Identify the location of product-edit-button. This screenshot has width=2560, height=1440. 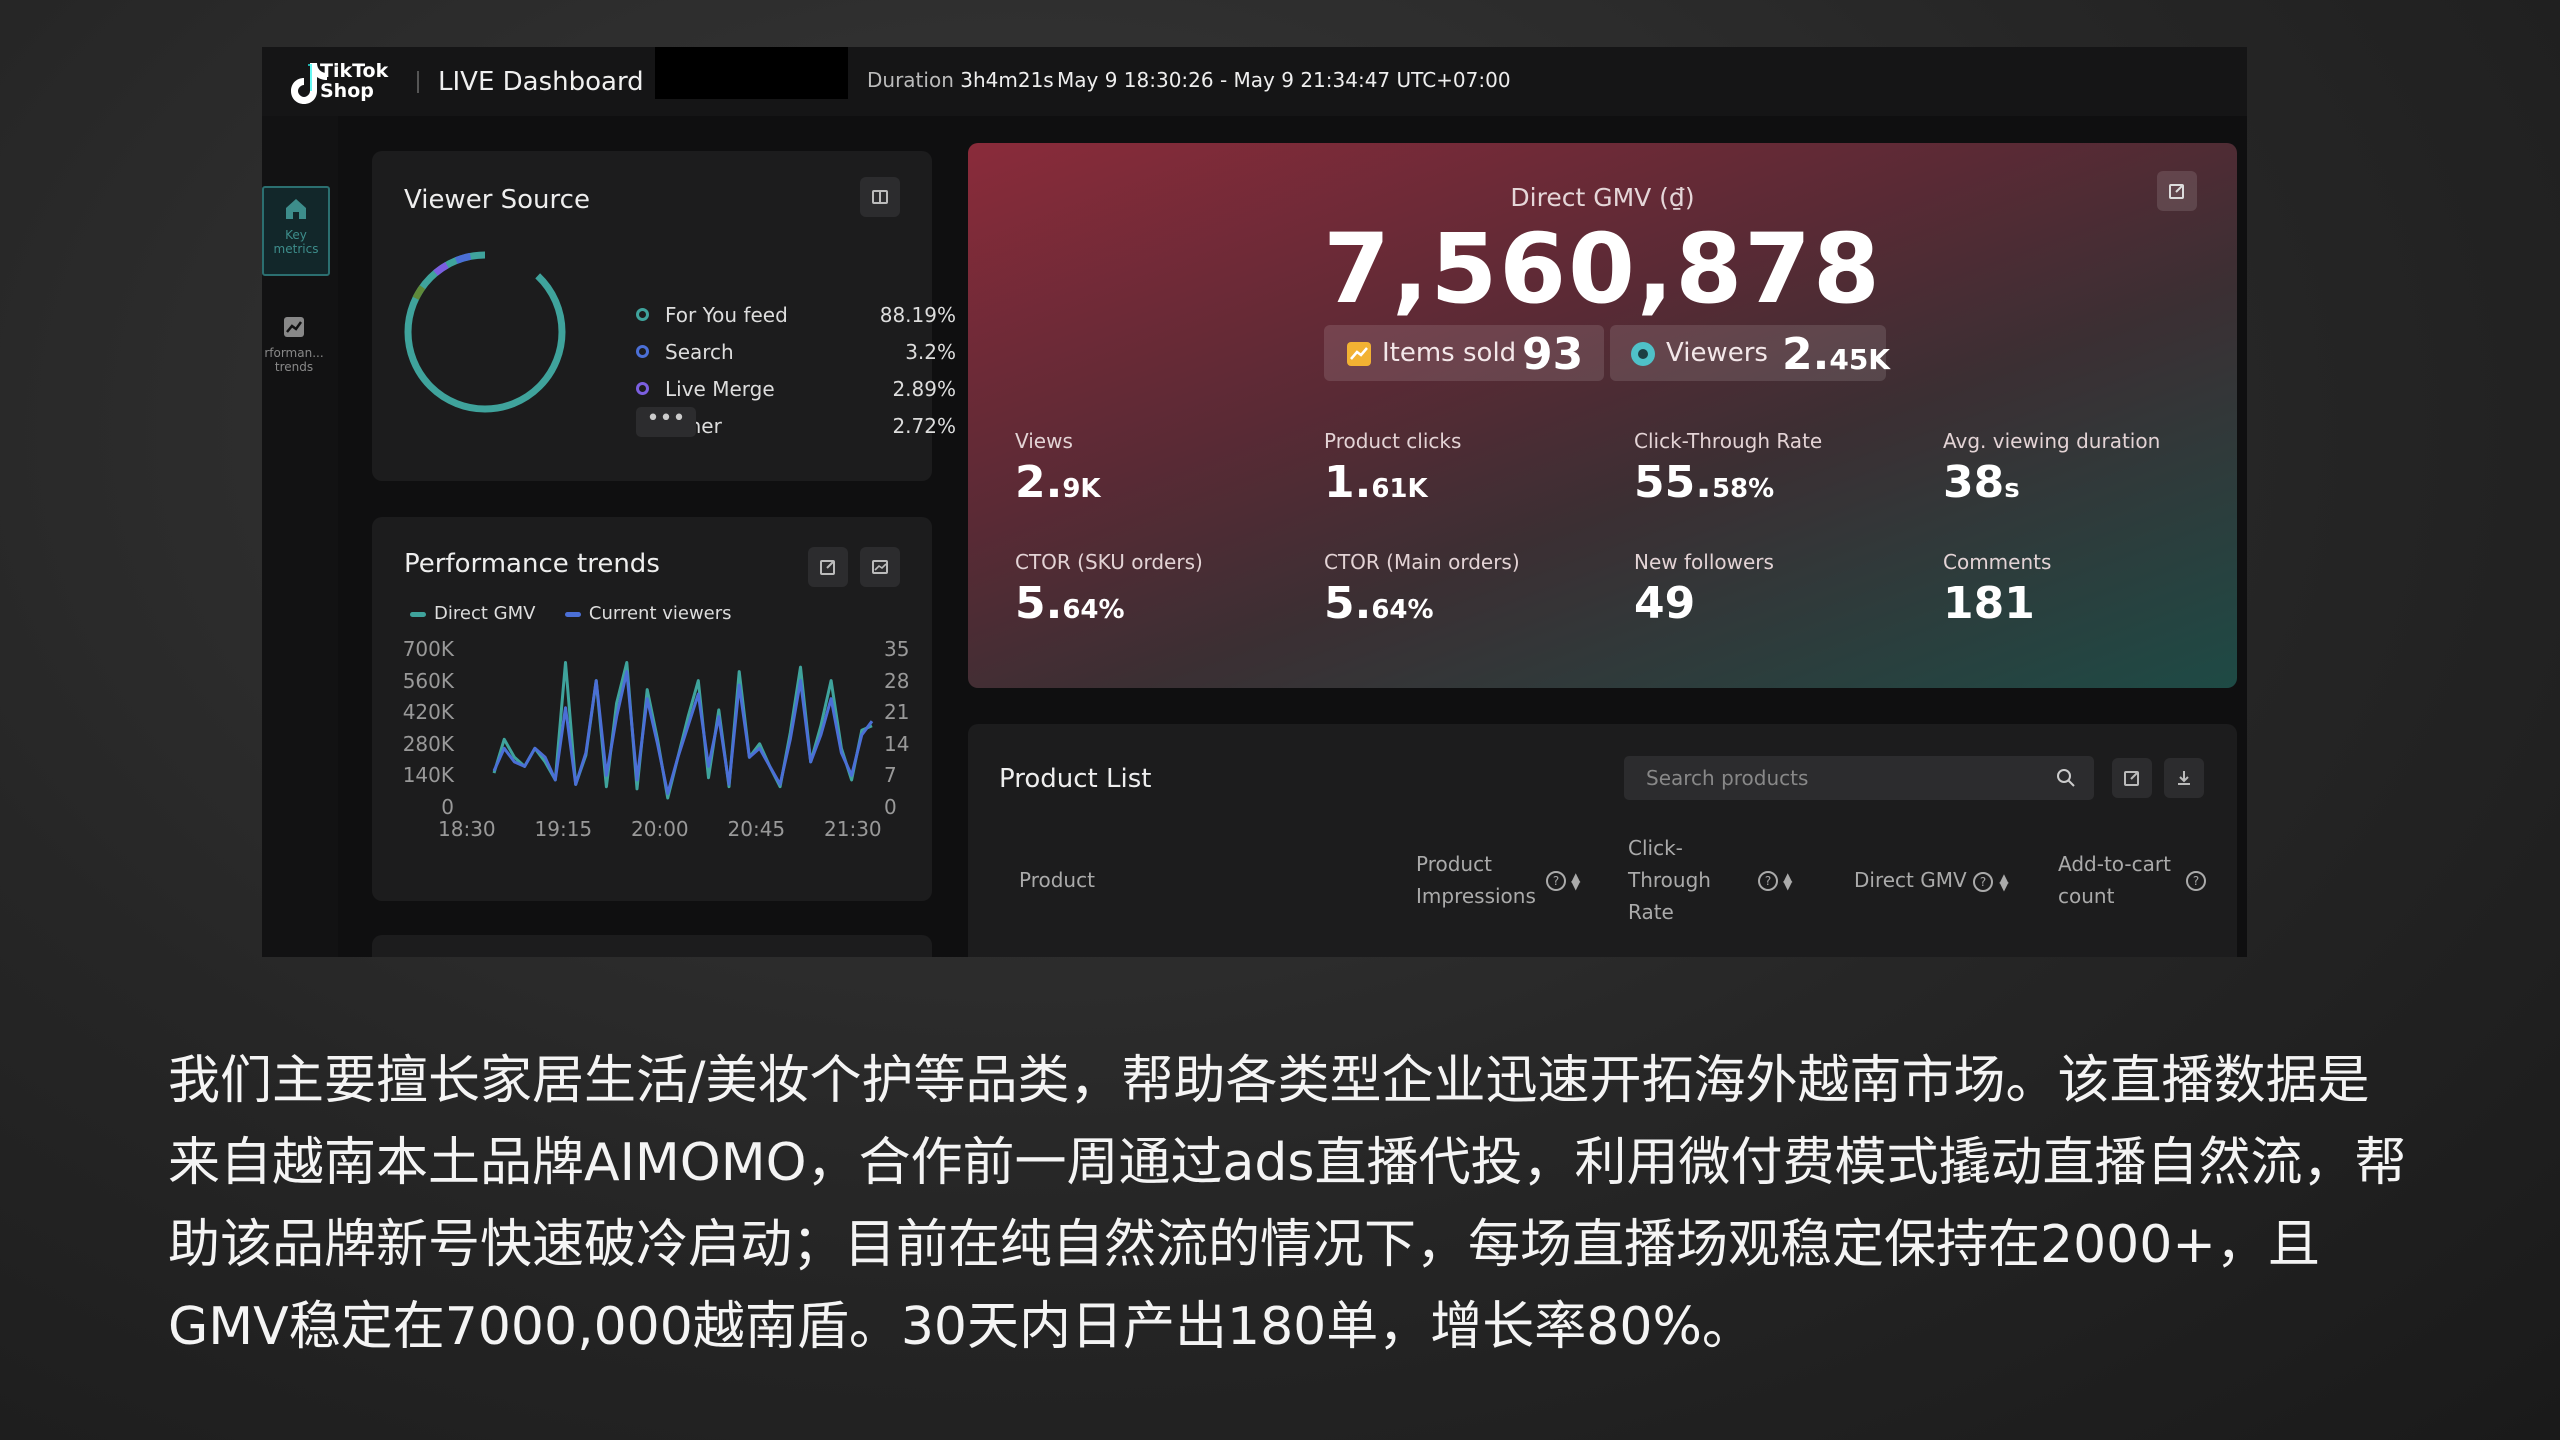
(2132, 778).